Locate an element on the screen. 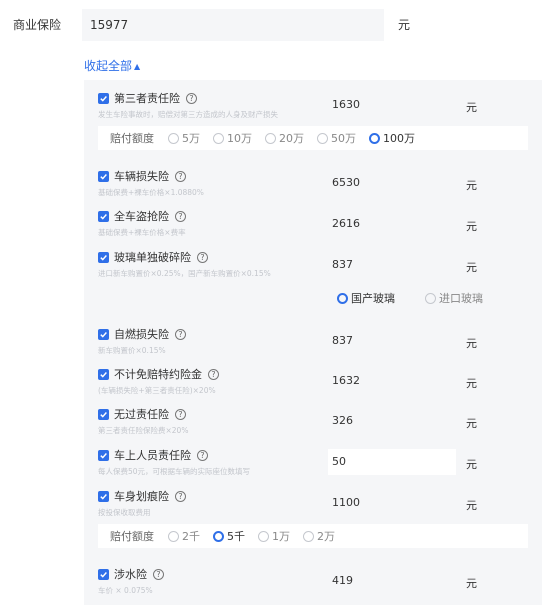 The height and width of the screenshot is (605, 542). insurance-item-third-party: 第三者责任险 ? 发生车险事故时，赔偿对第三方造成的人身及财产损失 is located at coordinates (188, 105).